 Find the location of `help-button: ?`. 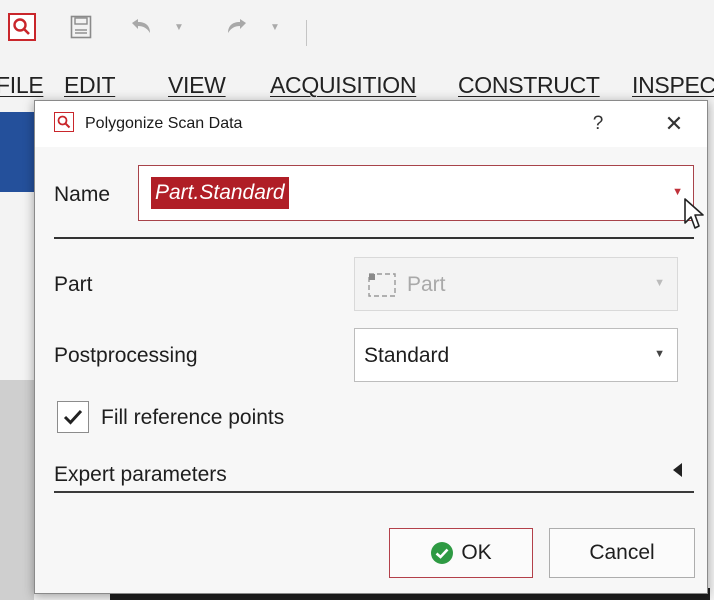

help-button: ? is located at coordinates (598, 124).